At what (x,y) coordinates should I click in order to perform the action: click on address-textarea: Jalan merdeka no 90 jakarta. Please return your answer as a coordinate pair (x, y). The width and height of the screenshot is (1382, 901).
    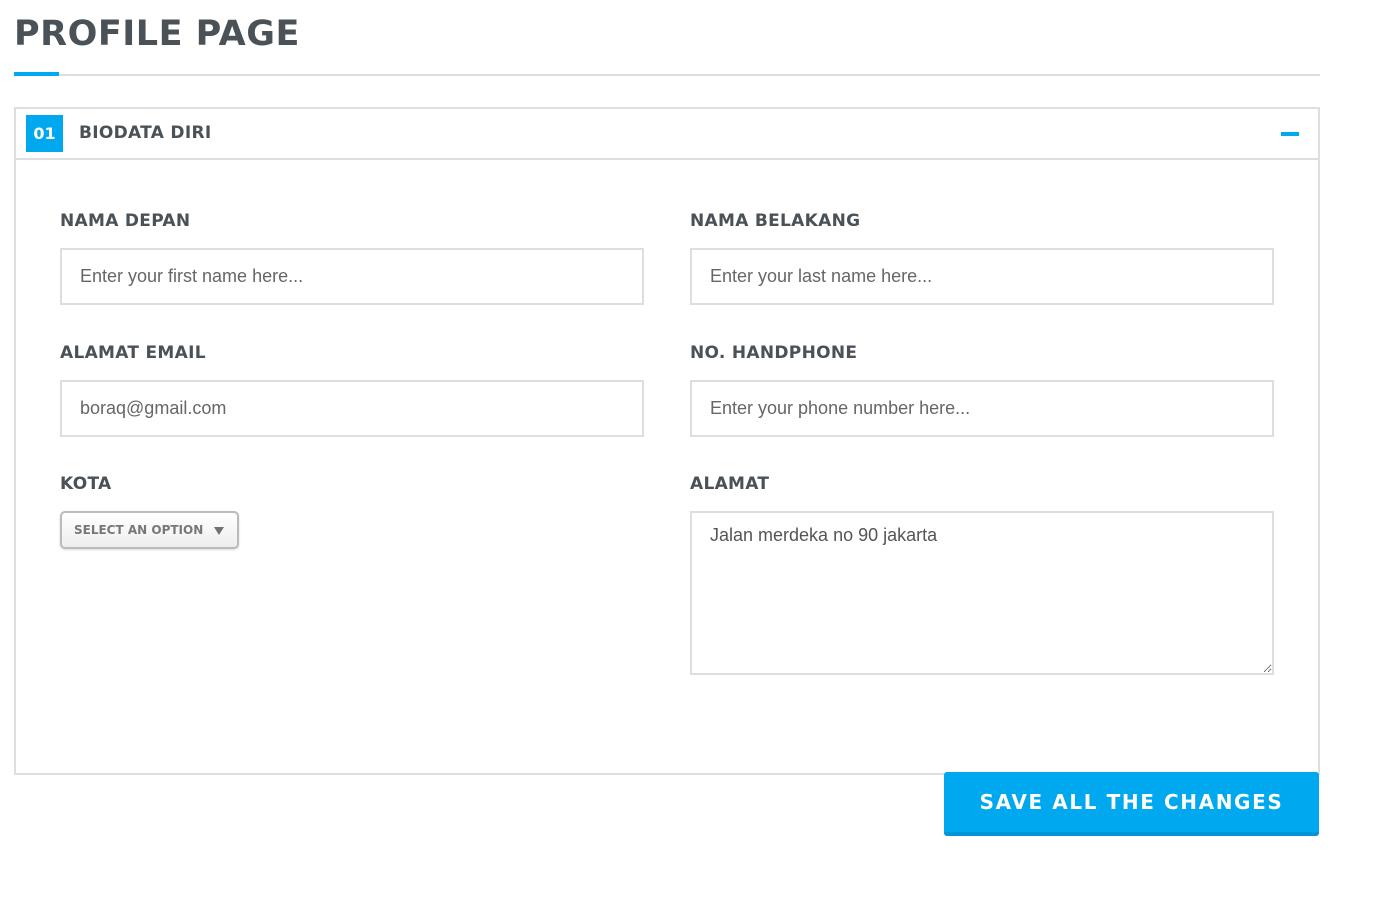
    Looking at the image, I should click on (982, 593).